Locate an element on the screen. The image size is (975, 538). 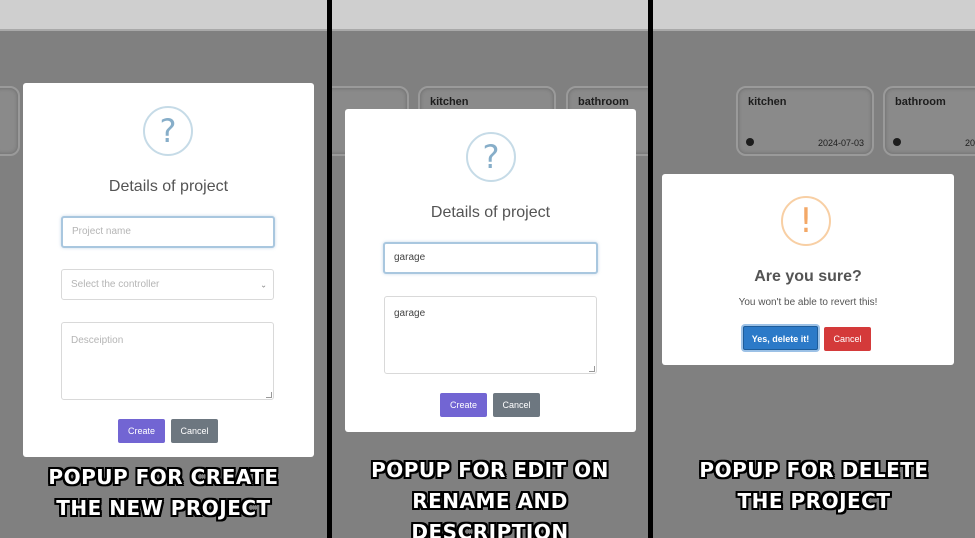
modal-title: Are you sure? is located at coordinates (808, 276).